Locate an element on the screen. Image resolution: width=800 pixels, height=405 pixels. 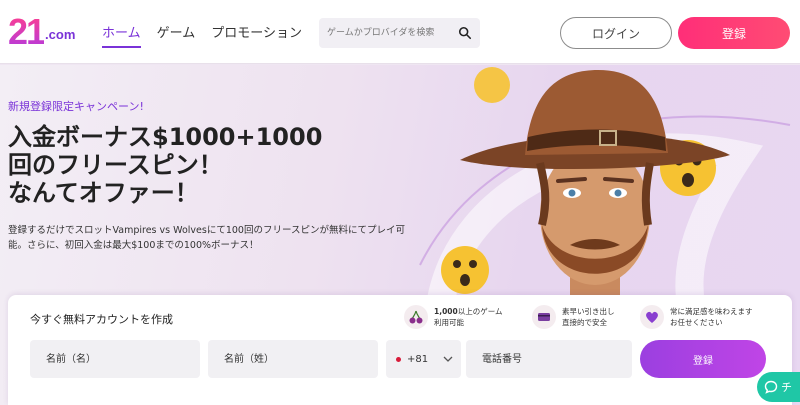
search-input is located at coordinates (391, 33).